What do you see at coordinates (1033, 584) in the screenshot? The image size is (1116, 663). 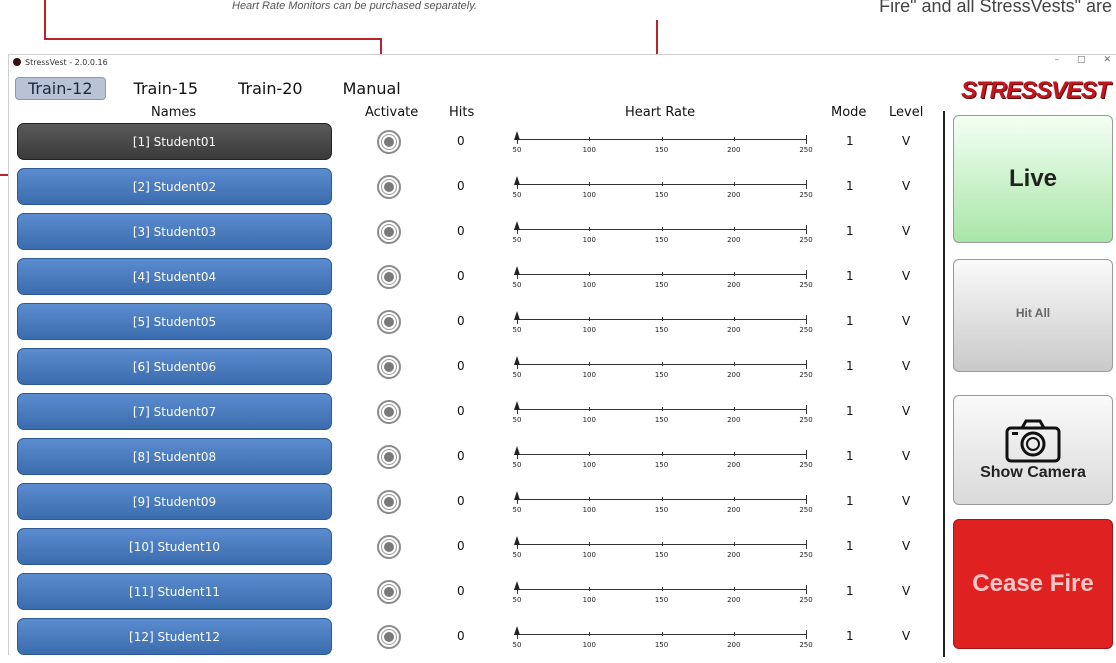 I see `cease-fire-button: Cease Fire` at bounding box center [1033, 584].